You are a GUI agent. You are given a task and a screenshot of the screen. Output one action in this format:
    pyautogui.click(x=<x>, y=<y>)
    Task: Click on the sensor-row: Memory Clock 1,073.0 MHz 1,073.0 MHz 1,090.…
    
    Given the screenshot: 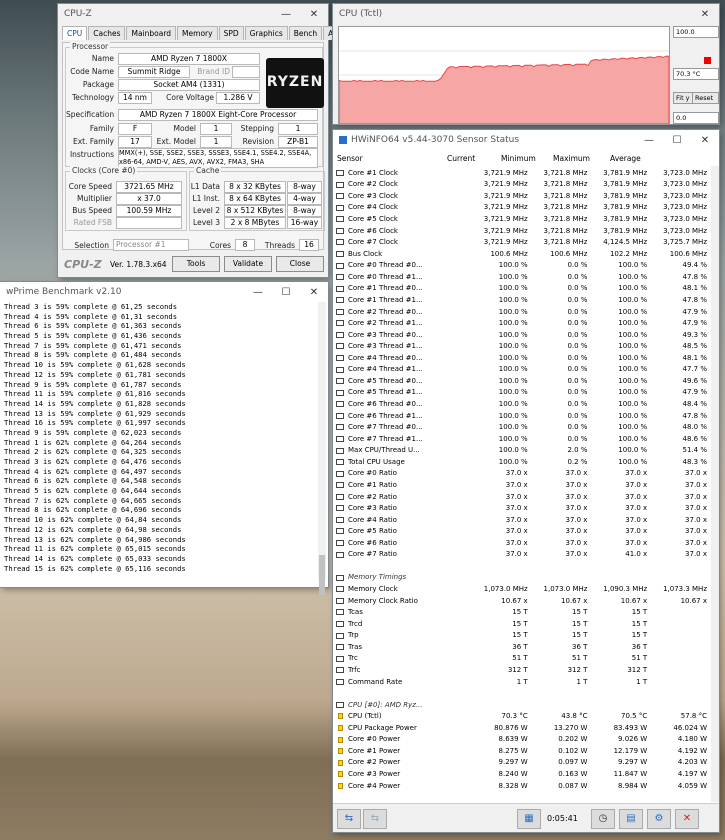 What is the action you would take?
    pyautogui.click(x=522, y=589)
    